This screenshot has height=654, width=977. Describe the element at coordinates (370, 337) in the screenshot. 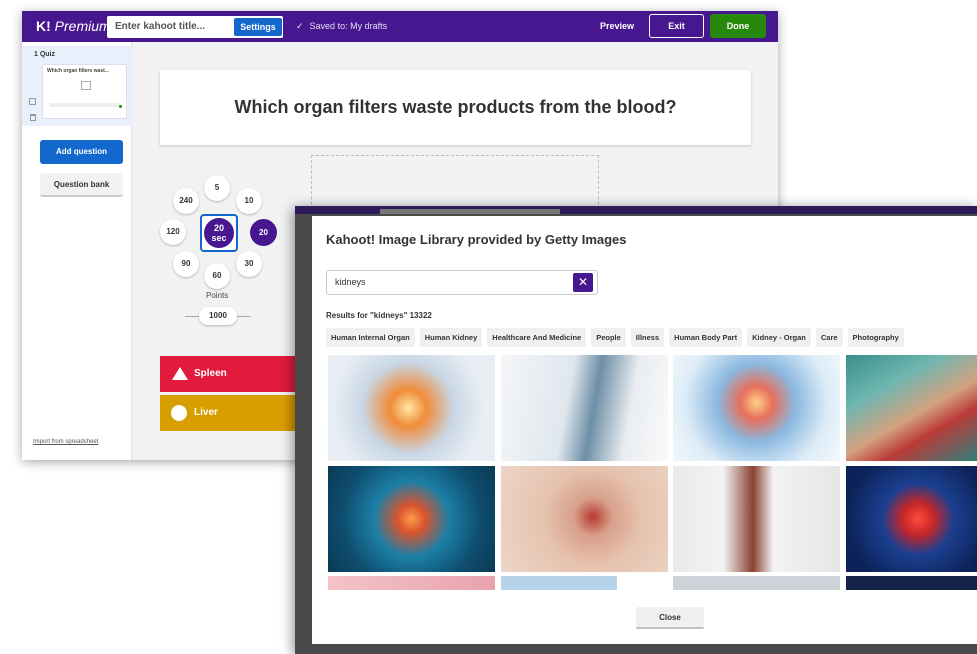

I see `tag-chip: Human Internal Organ` at that location.